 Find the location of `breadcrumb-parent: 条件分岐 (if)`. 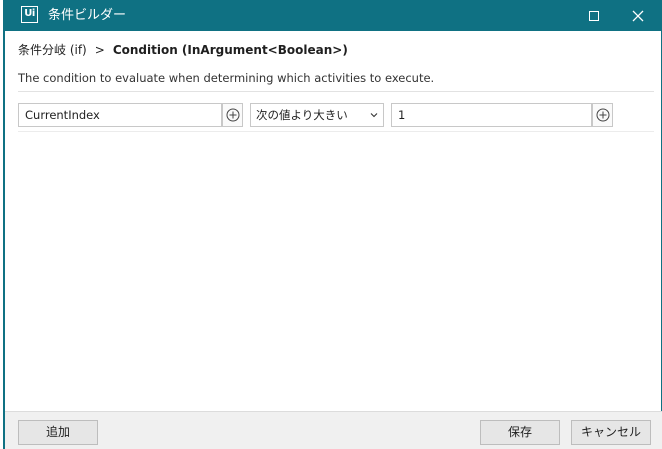

breadcrumb-parent: 条件分岐 (if) is located at coordinates (52, 50).